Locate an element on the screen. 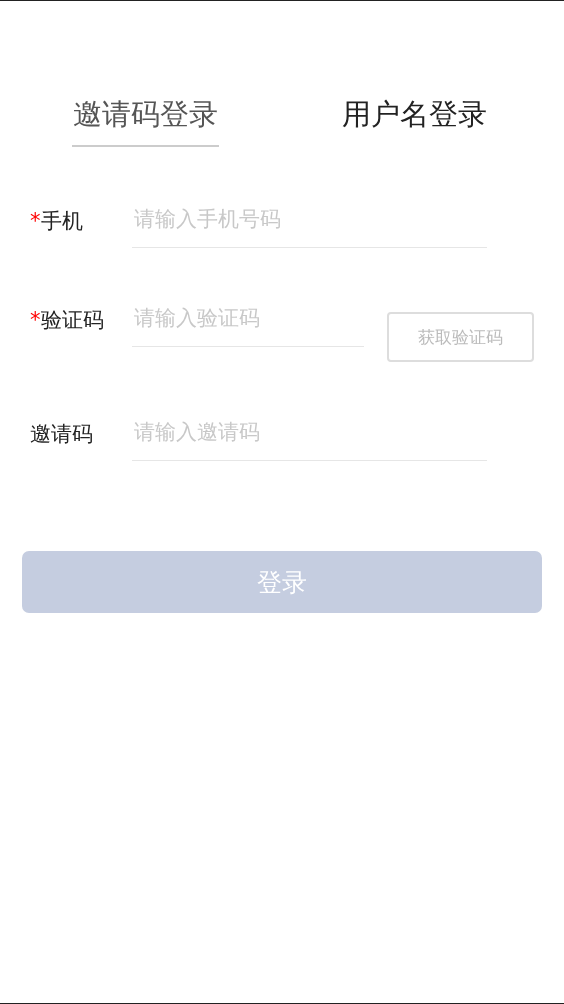 The height and width of the screenshot is (1004, 564). login-tab: 邀请码登录 is located at coordinates (145, 119).